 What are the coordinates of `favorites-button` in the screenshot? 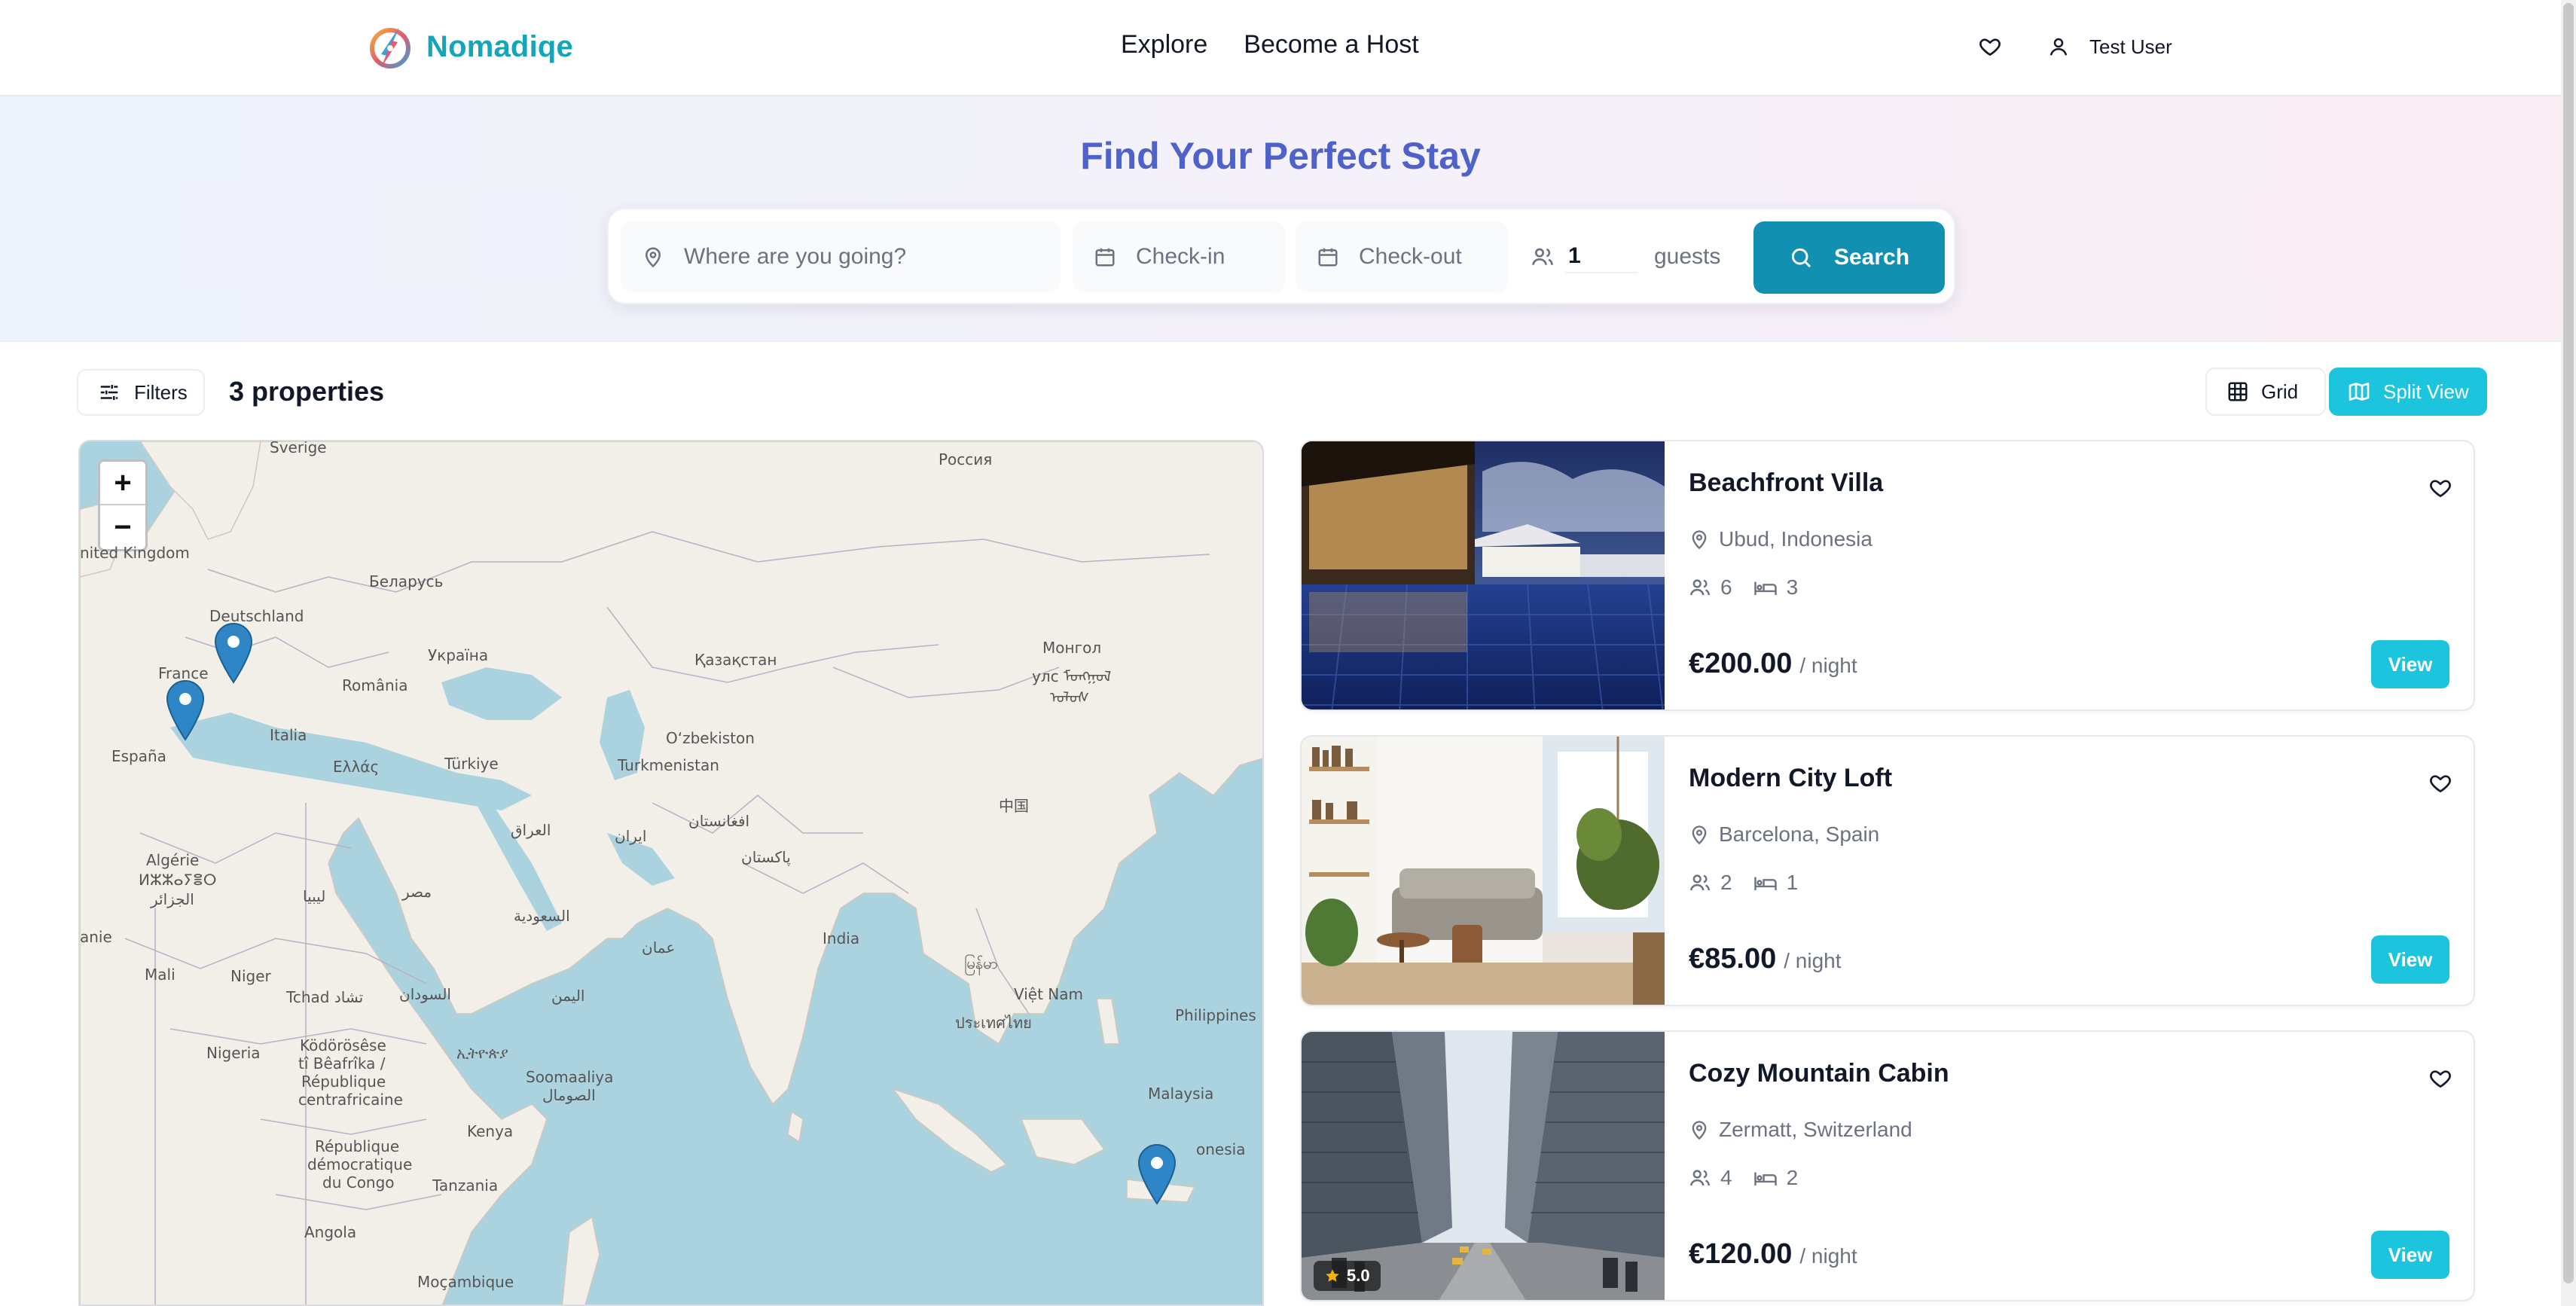 It's located at (1990, 46).